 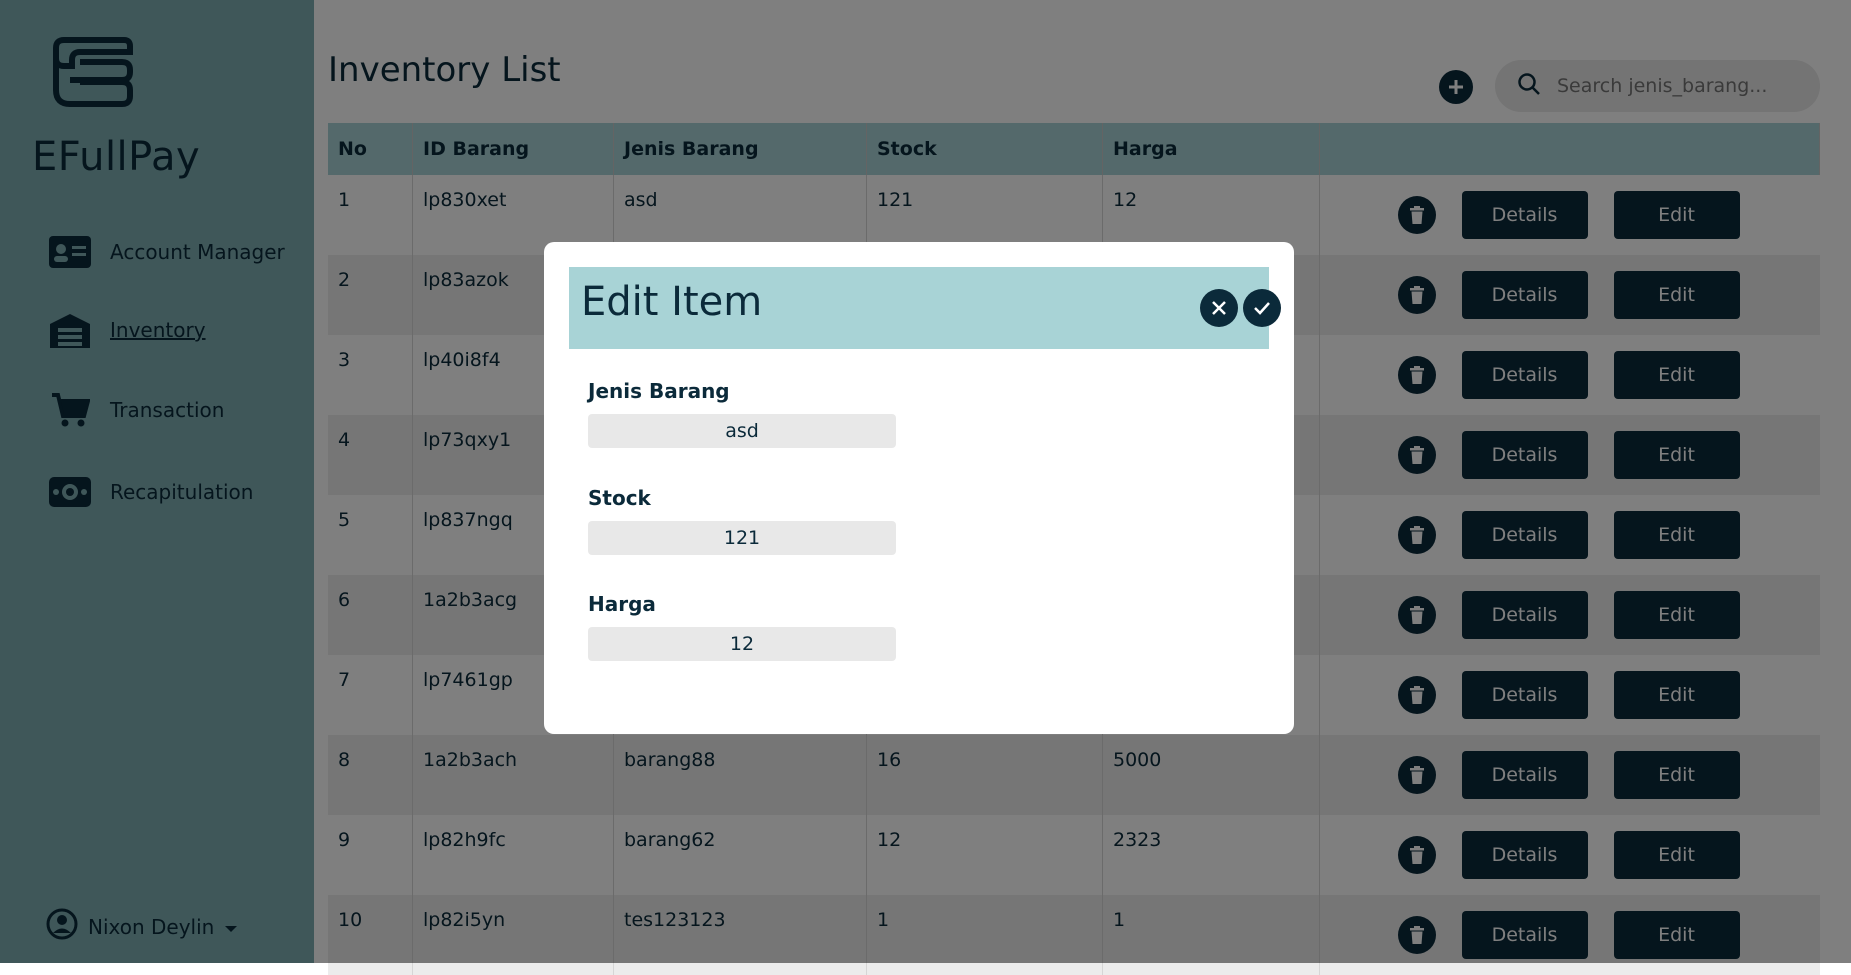 I want to click on modal-header: Edit Item, so click(x=925, y=308).